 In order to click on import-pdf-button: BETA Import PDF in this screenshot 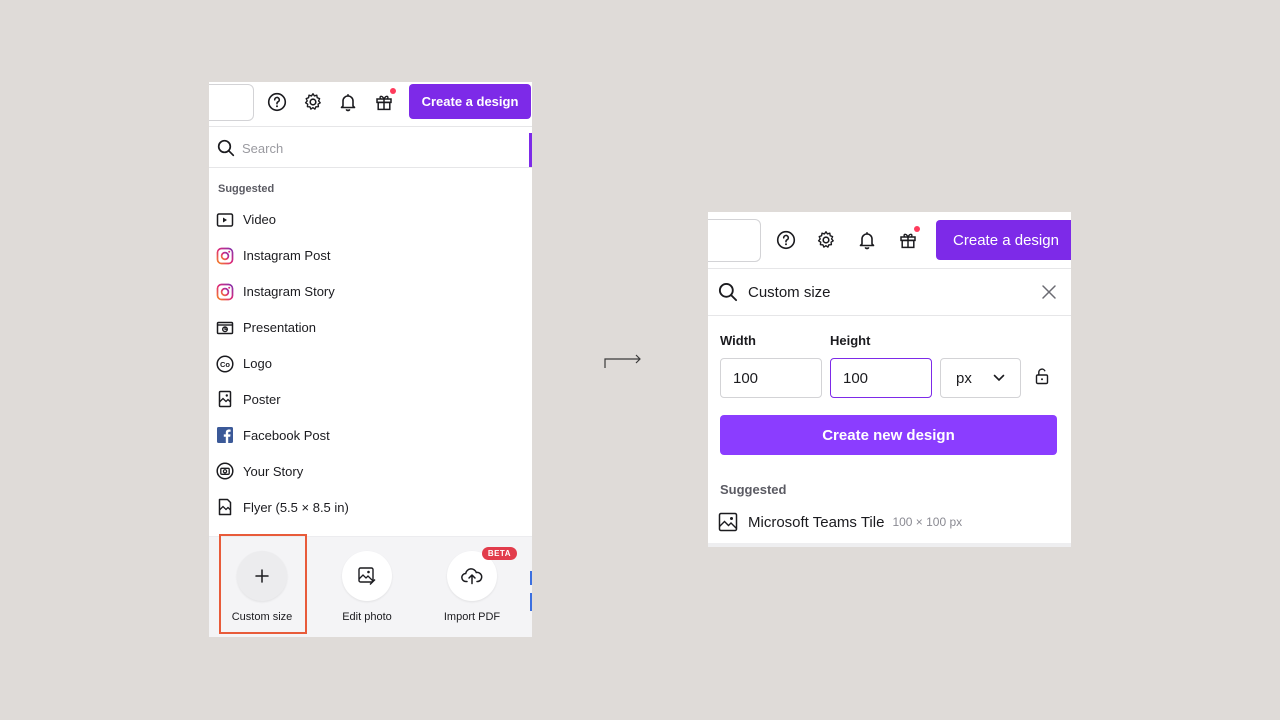, I will do `click(474, 585)`.